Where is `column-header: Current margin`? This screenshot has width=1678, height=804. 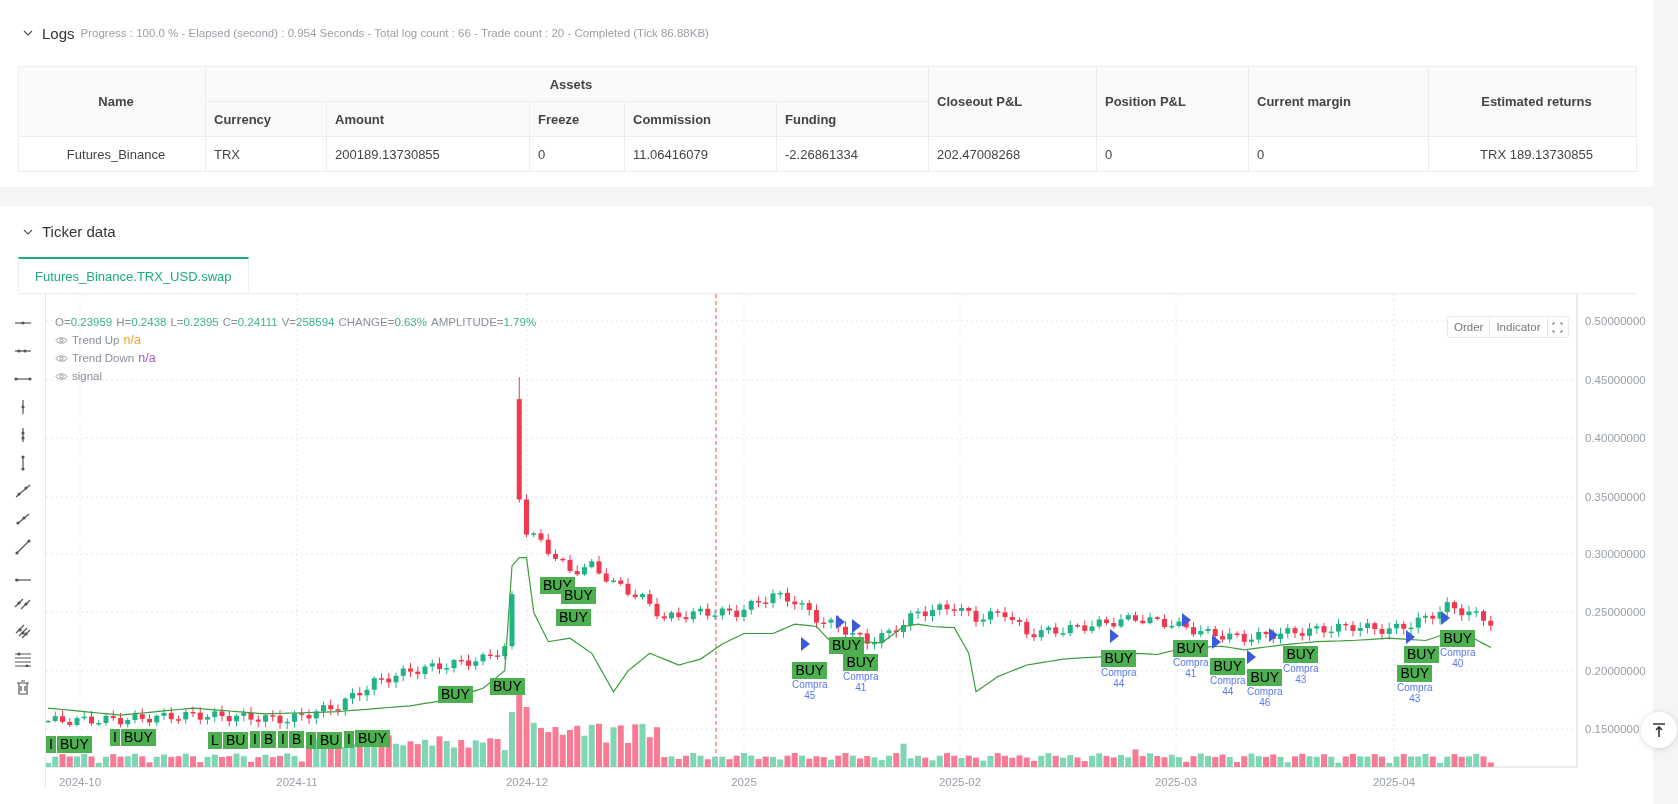 column-header: Current margin is located at coordinates (1338, 101).